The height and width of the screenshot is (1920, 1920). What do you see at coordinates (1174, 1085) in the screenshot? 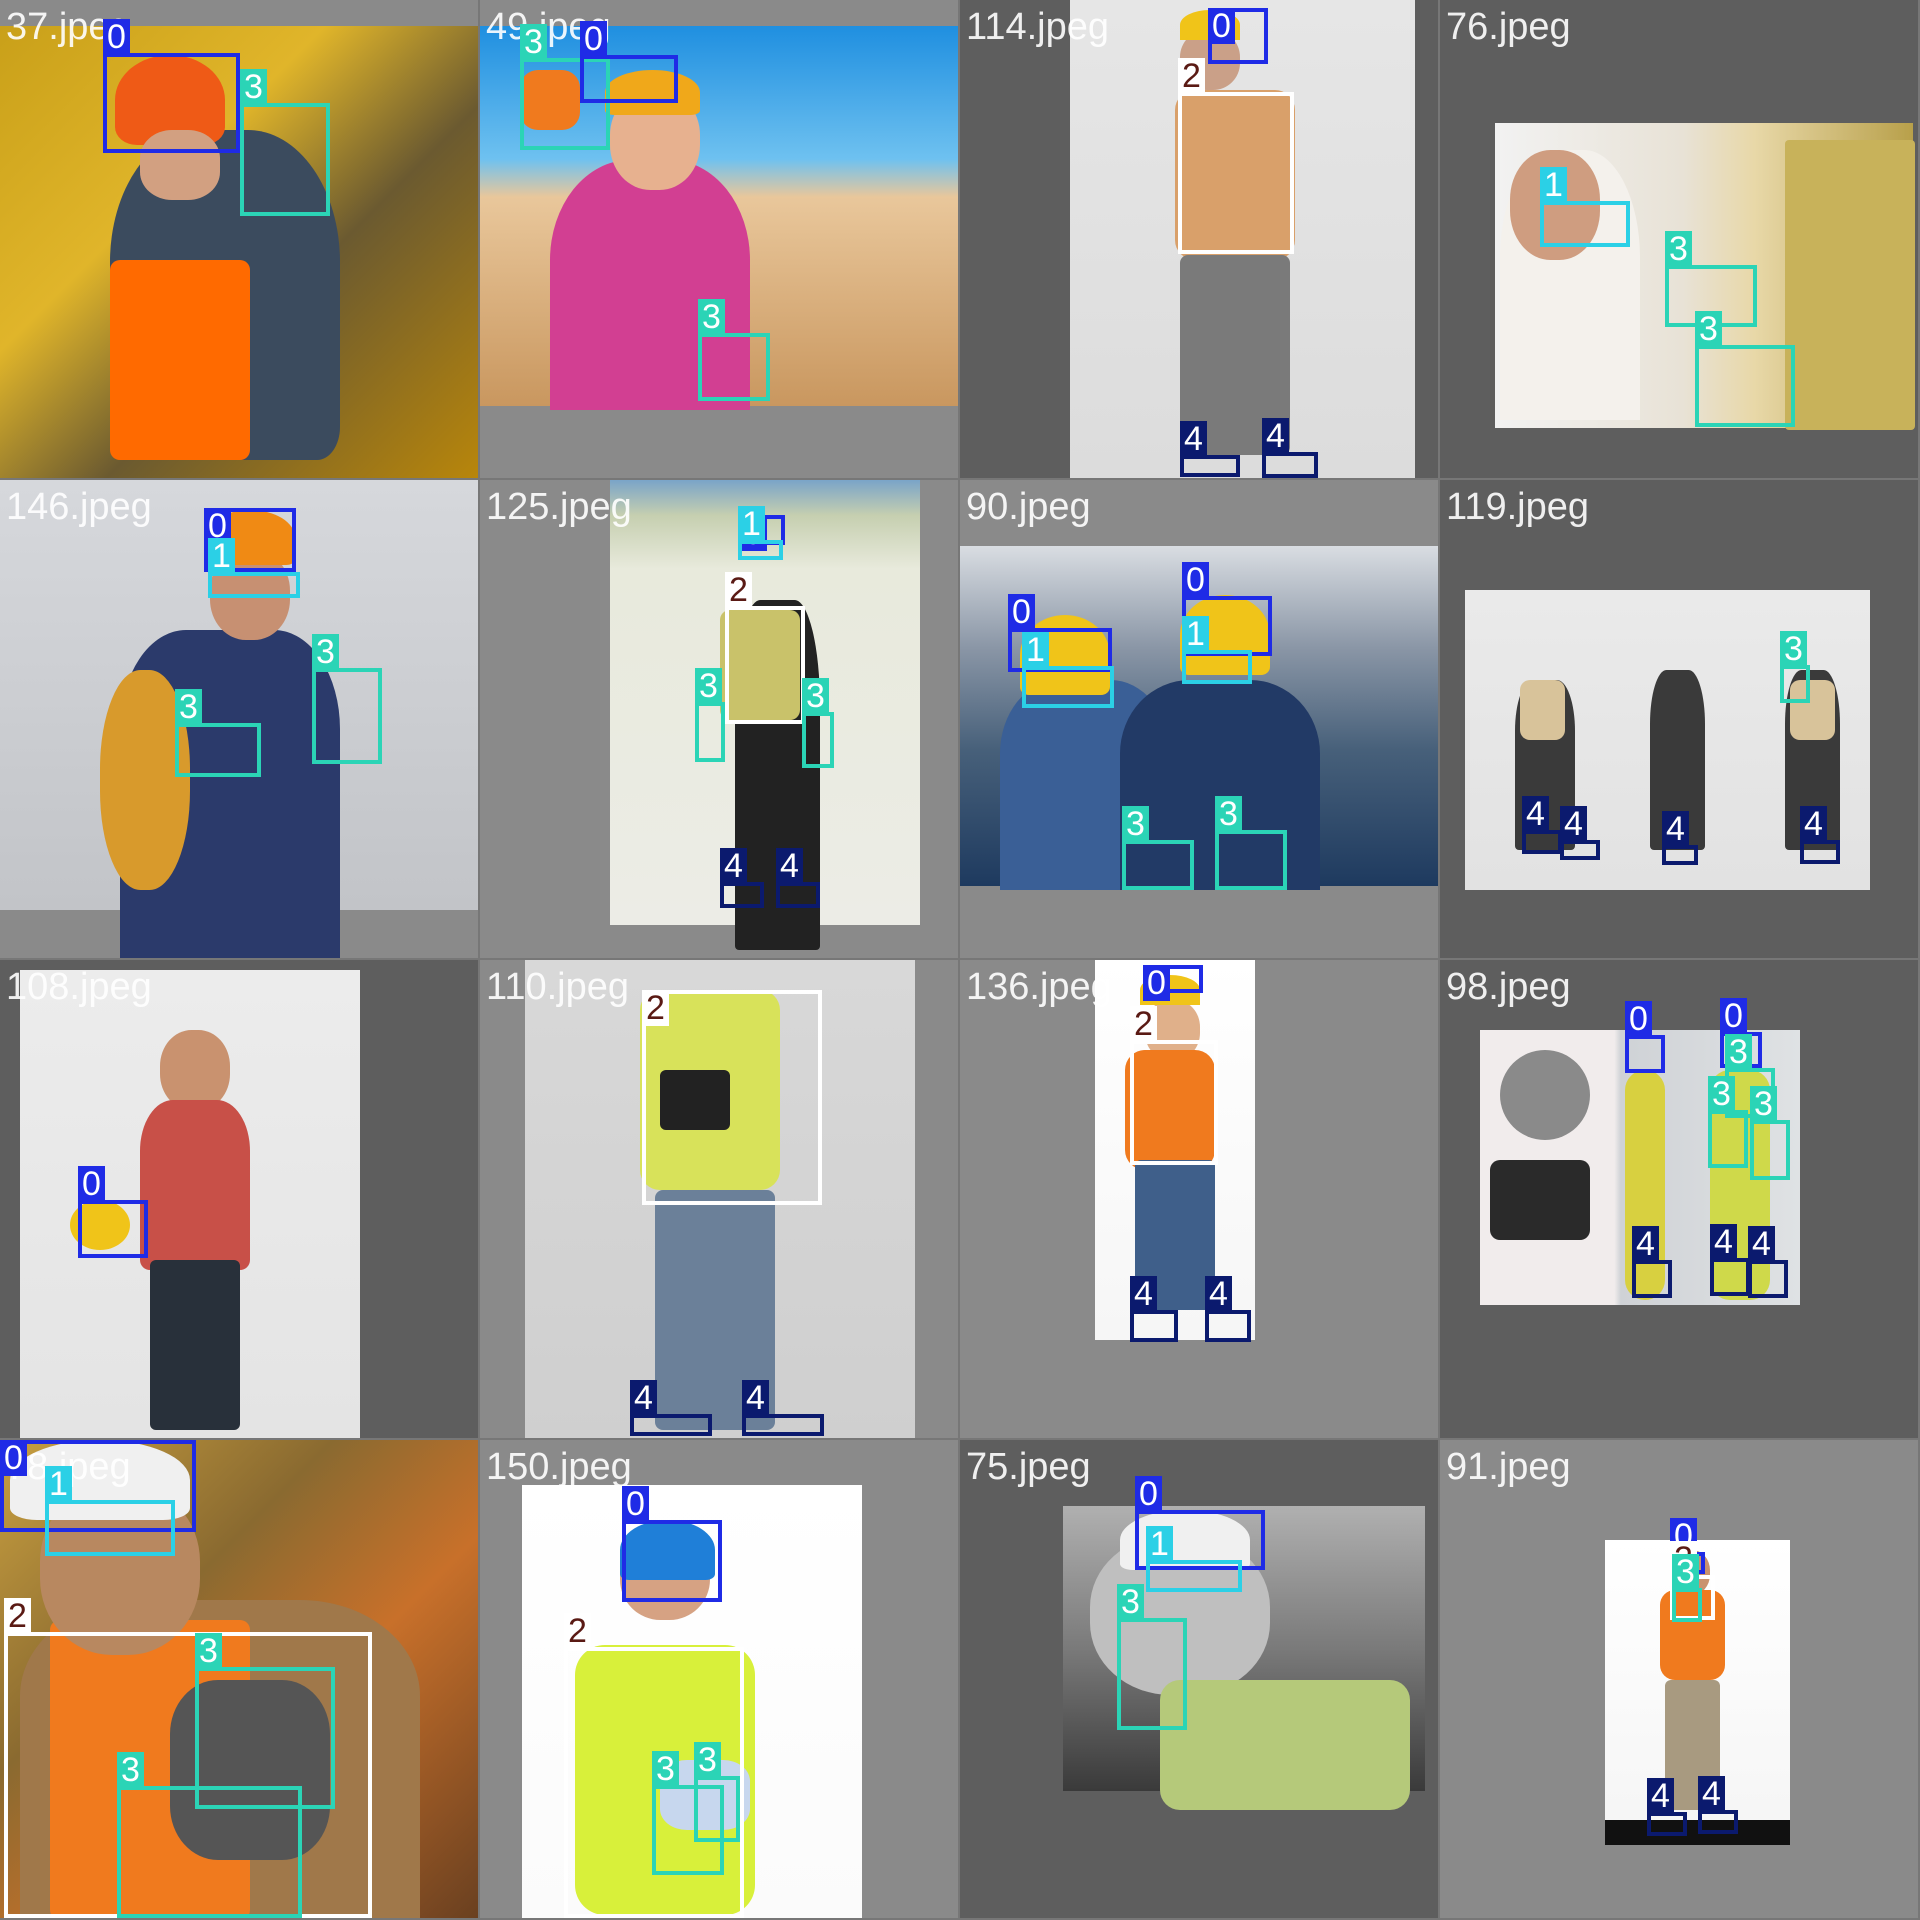
I see `bbox-class-2: 2` at bounding box center [1174, 1085].